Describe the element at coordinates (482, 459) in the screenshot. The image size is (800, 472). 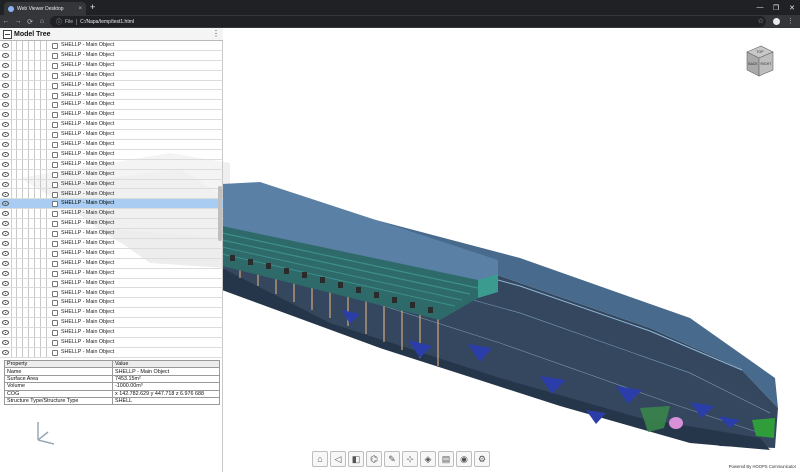
I see `settings-button: ⚙` at that location.